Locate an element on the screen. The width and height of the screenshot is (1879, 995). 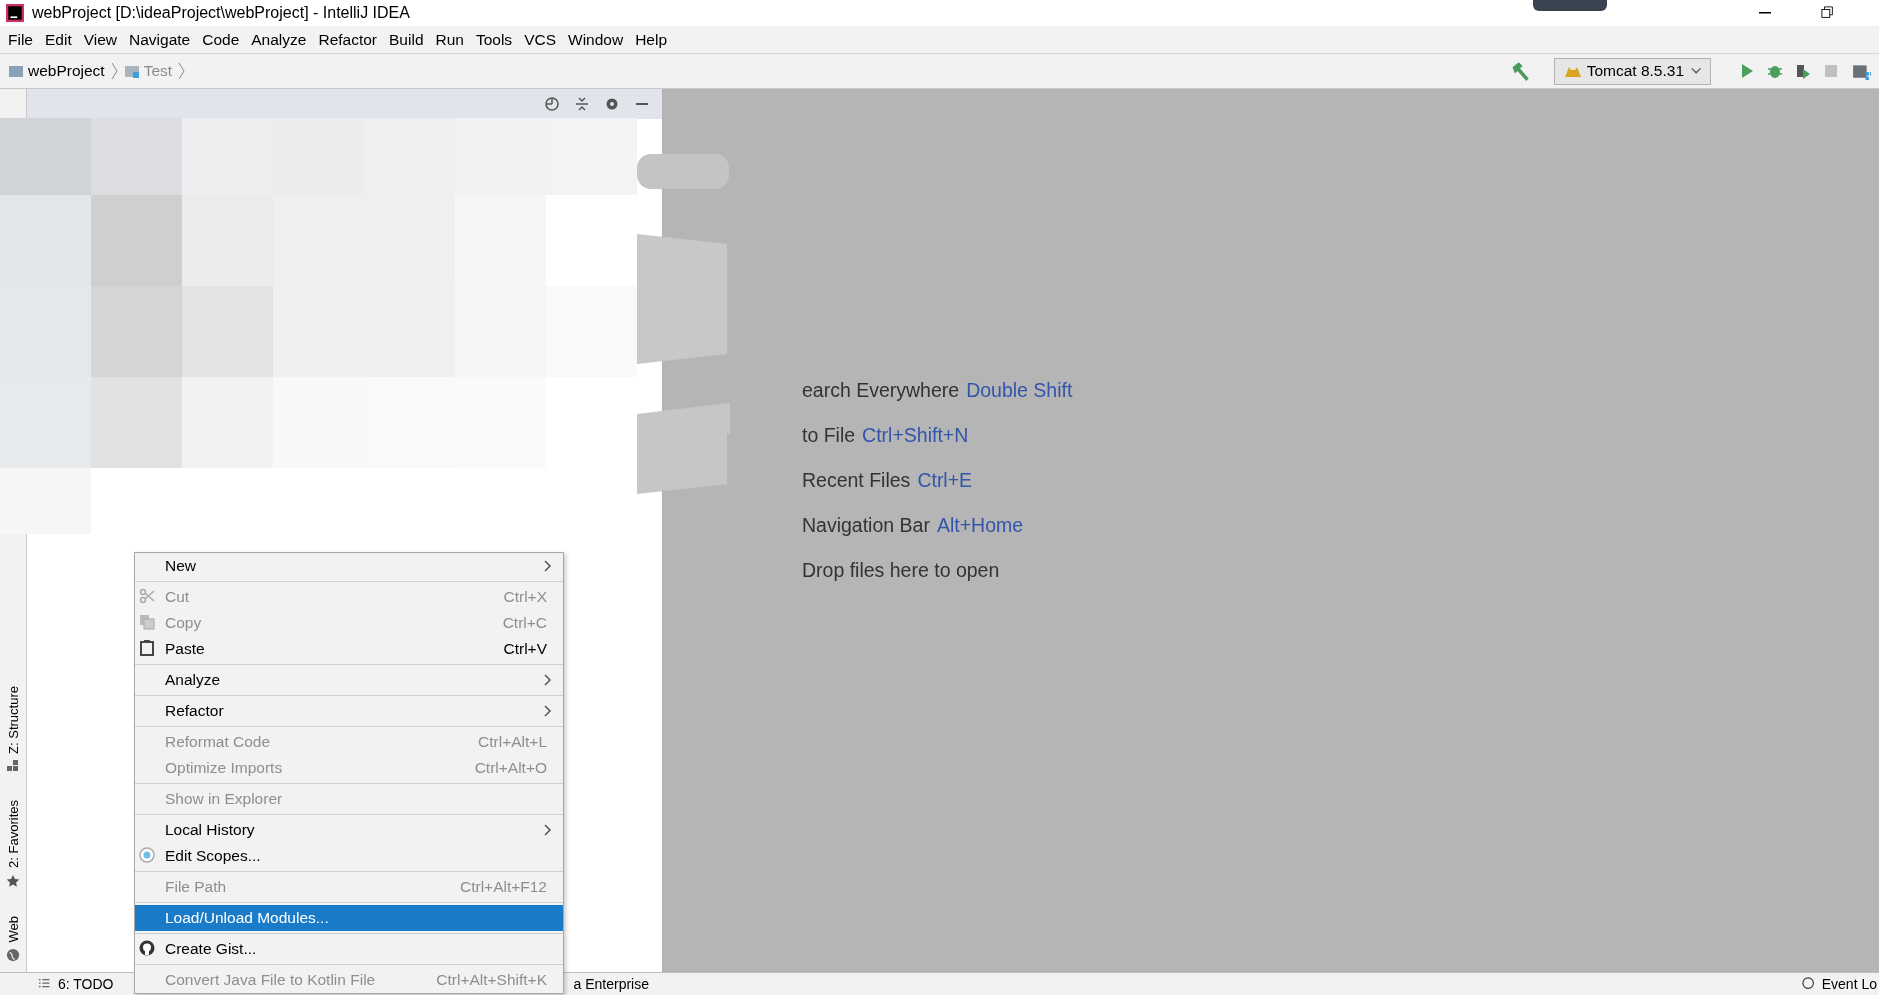
globe-icon is located at coordinates (13, 955).